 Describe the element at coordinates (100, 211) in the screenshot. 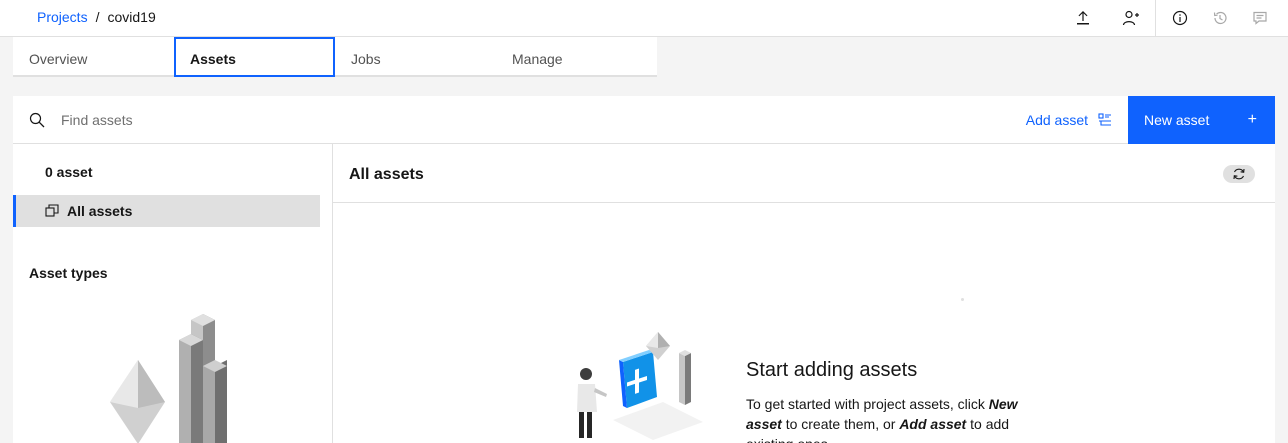

I see `sidebar-item-label: All assets` at that location.